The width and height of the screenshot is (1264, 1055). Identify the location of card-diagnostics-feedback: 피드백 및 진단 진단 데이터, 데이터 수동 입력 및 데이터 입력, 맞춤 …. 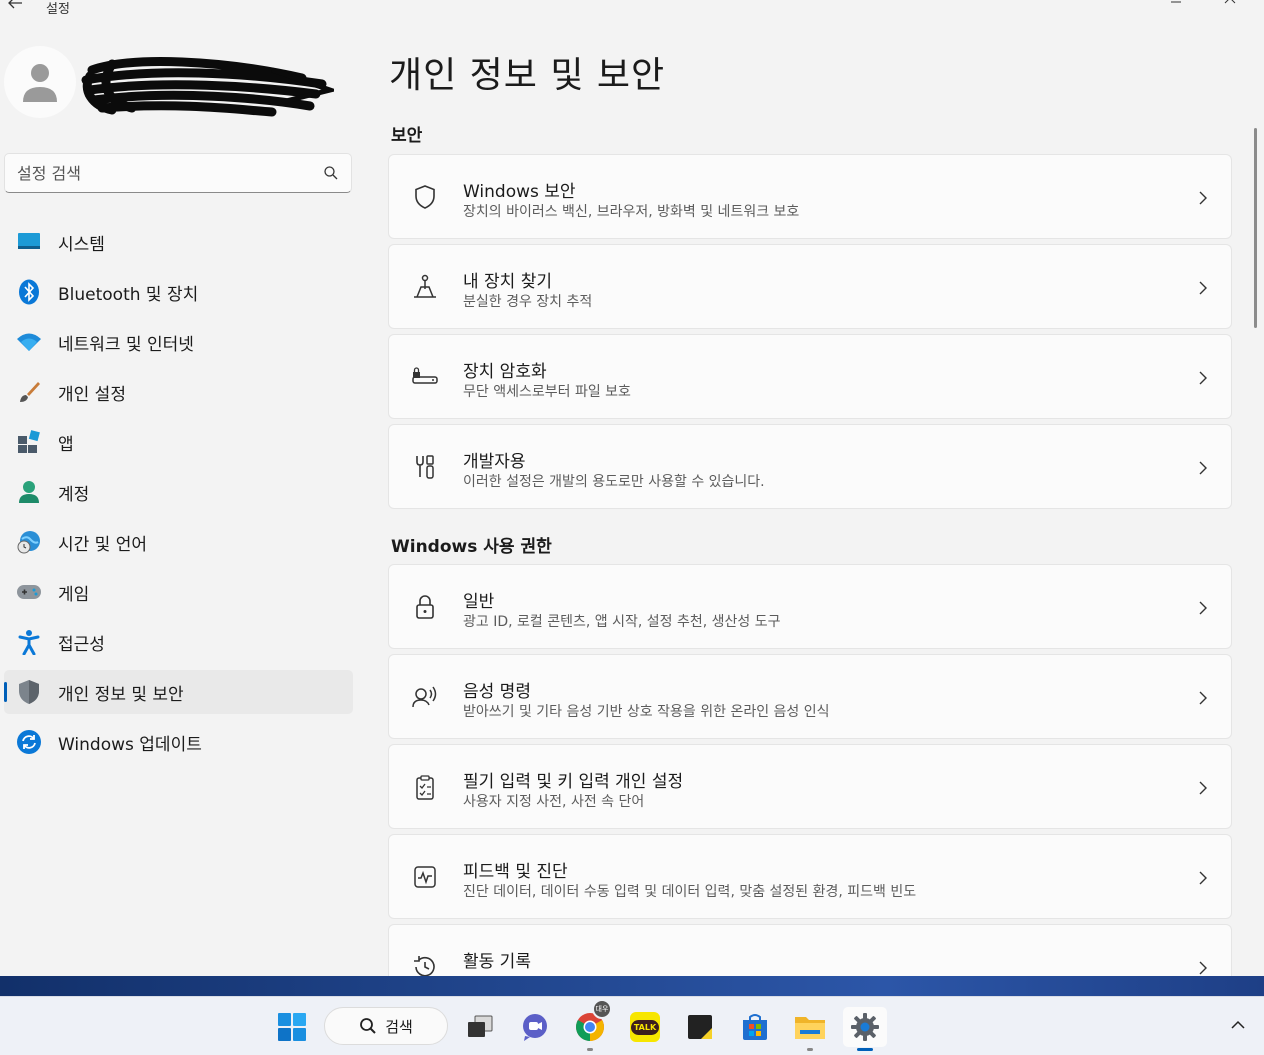
(810, 876).